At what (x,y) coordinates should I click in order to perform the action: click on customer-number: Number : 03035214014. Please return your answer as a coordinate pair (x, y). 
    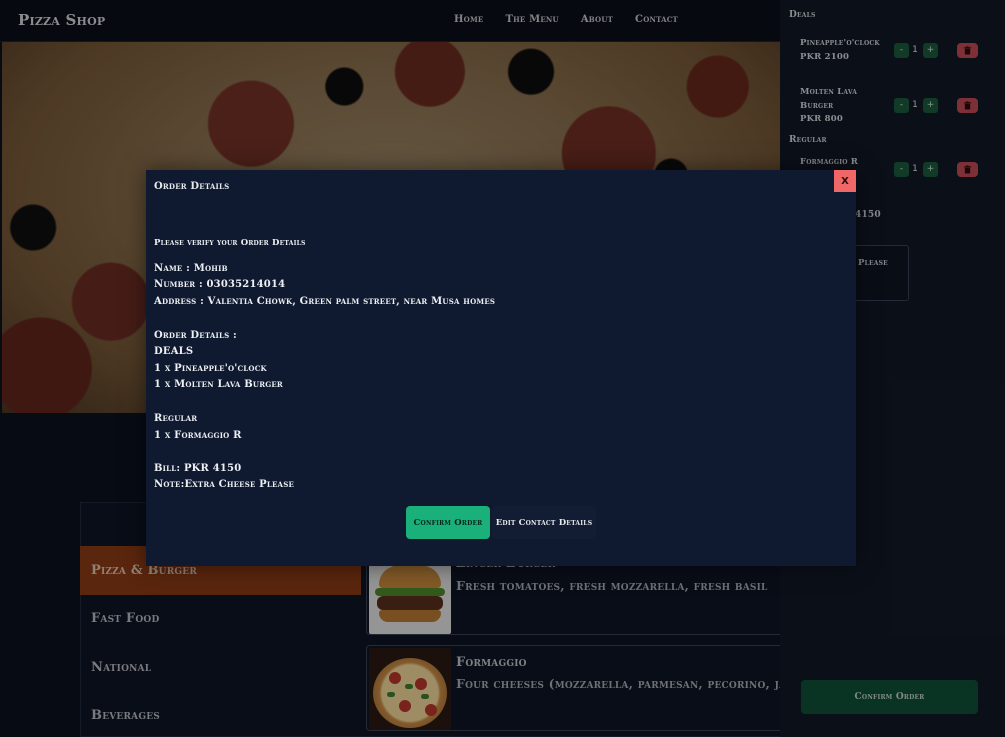
    Looking at the image, I should click on (220, 284).